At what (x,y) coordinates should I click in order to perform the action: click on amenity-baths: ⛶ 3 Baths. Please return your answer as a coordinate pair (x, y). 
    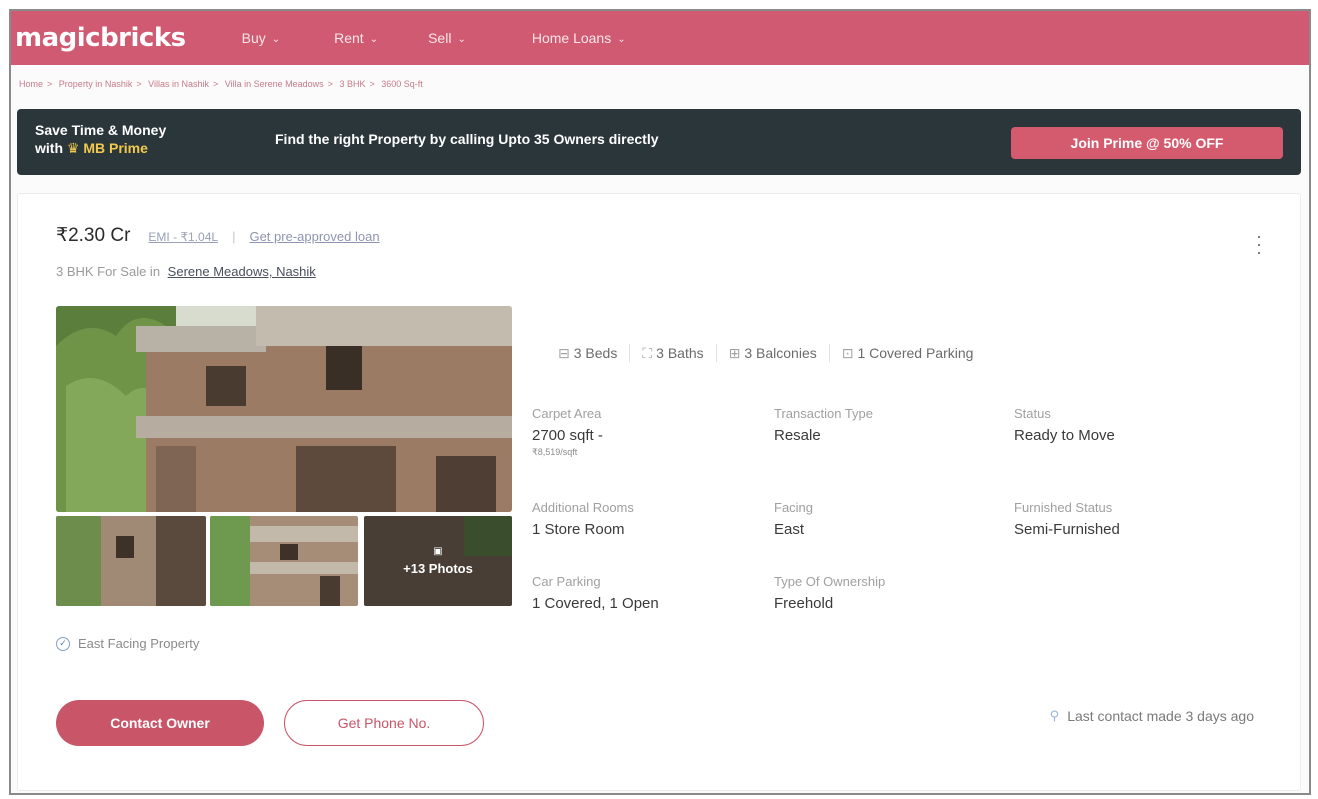
    Looking at the image, I should click on (673, 353).